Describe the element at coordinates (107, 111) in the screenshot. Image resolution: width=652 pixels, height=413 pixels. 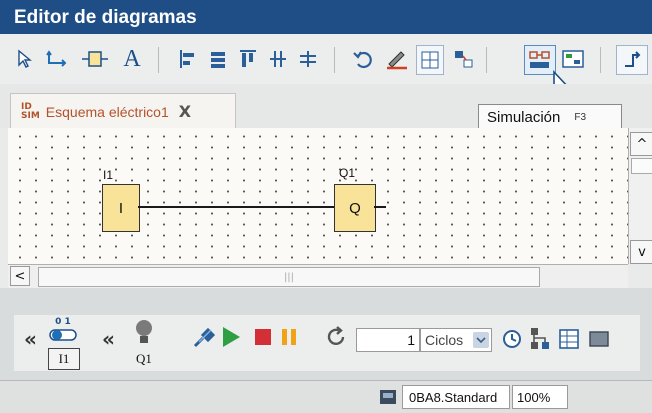
I see `tab-label: Esquema eléctrico1` at that location.